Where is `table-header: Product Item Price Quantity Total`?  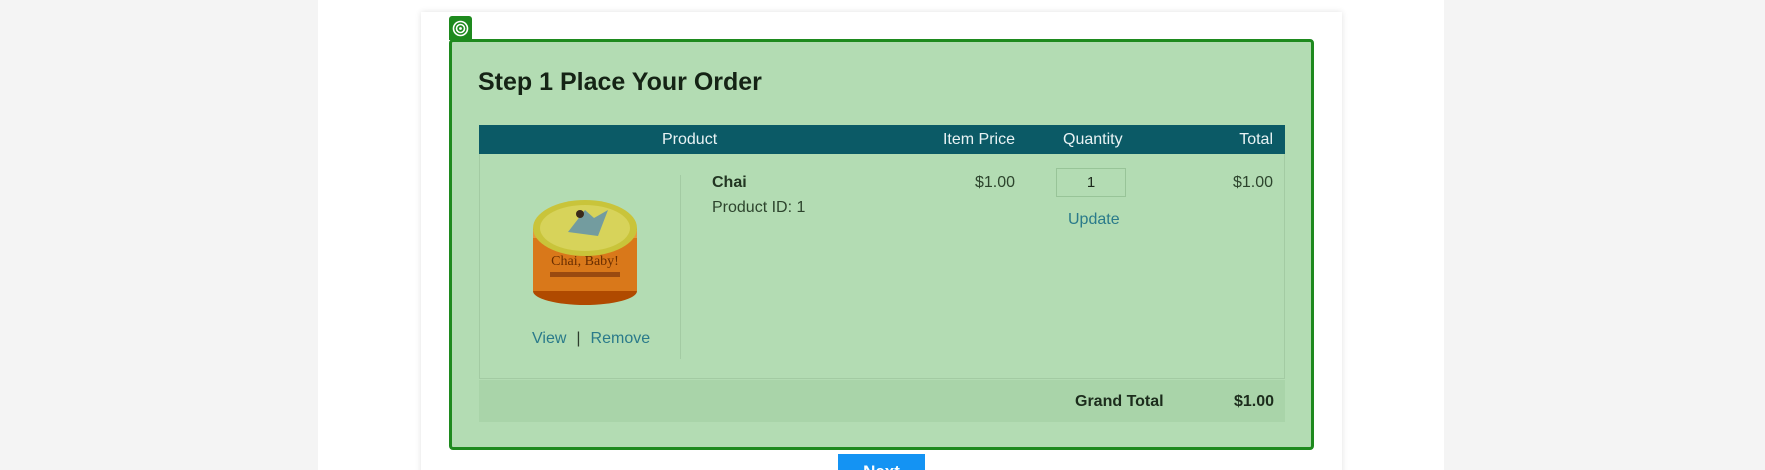
table-header: Product Item Price Quantity Total is located at coordinates (882, 139).